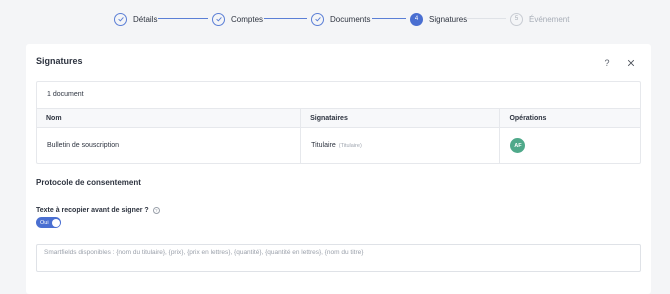 The image size is (670, 294). Describe the element at coordinates (631, 63) in the screenshot. I see `close-icon` at that location.